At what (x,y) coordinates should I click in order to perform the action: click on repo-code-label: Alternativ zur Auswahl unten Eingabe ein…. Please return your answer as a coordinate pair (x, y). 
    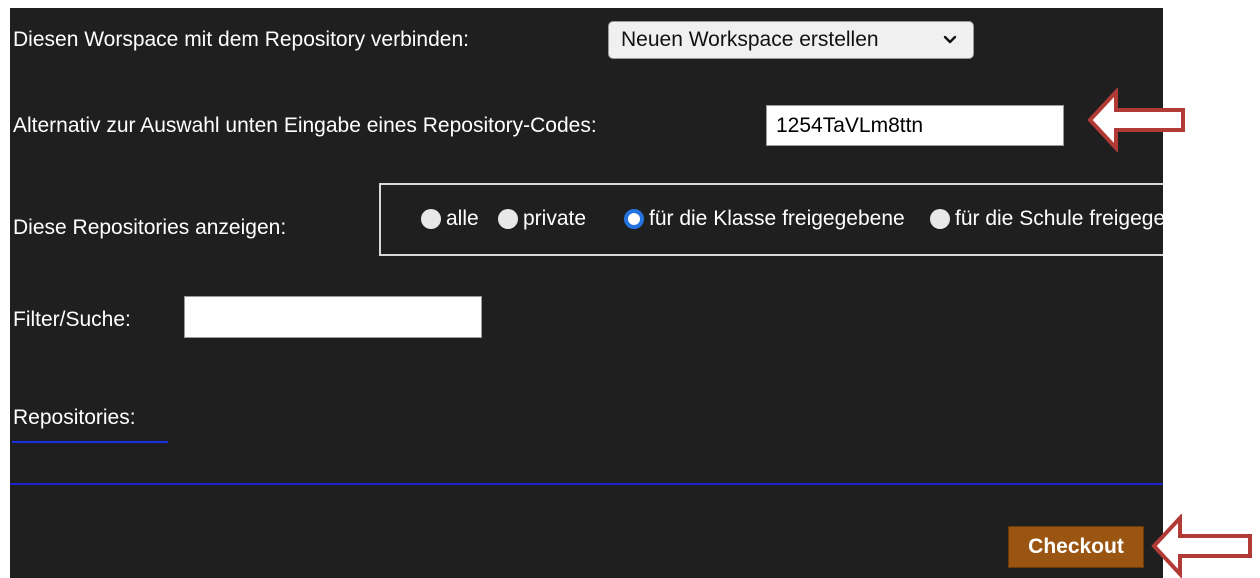
    Looking at the image, I should click on (305, 125).